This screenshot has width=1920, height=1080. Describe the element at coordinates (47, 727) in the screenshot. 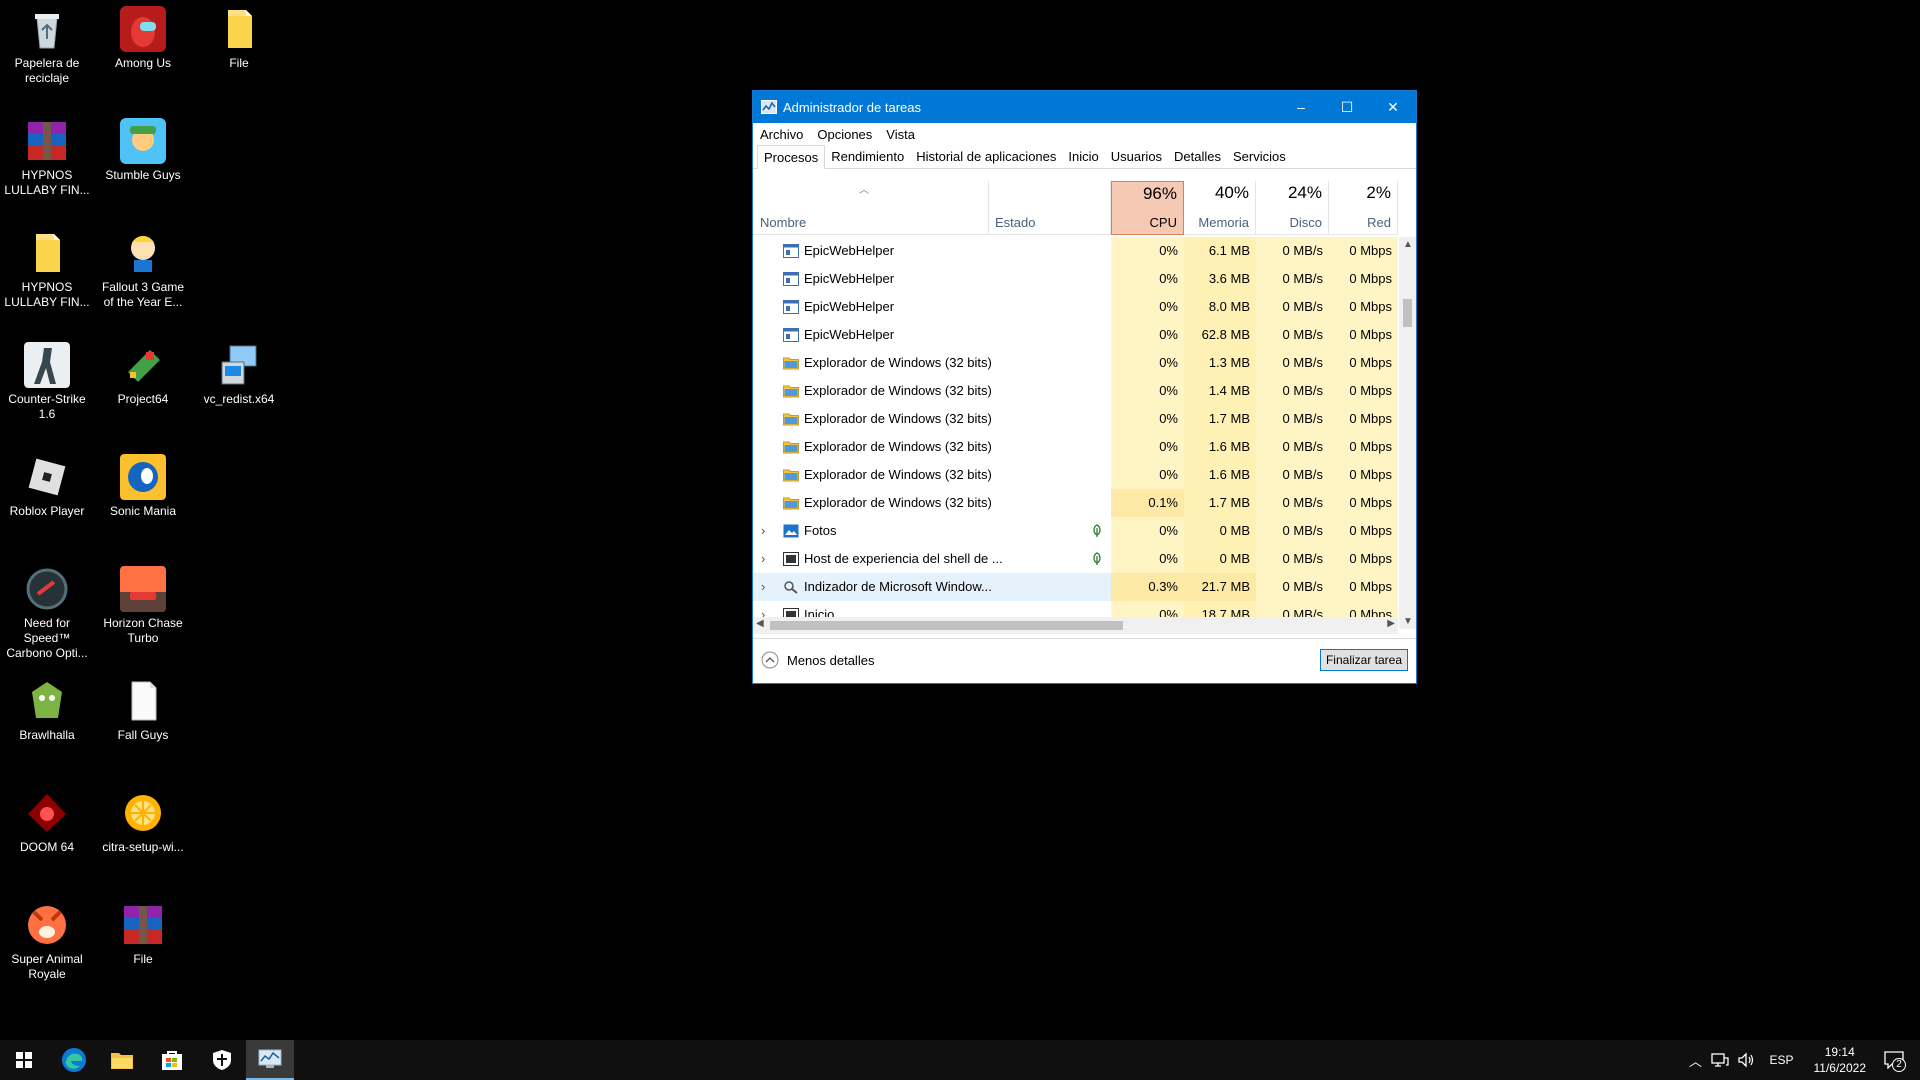

I see `desktop-icon-brawlhalla: Brawlhalla` at that location.